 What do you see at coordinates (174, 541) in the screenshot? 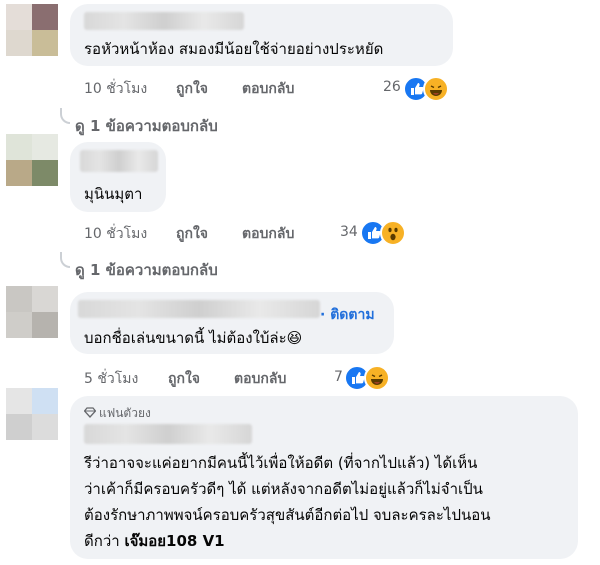
I see `comment-text-bold: เจ๊มอย108 V1` at bounding box center [174, 541].